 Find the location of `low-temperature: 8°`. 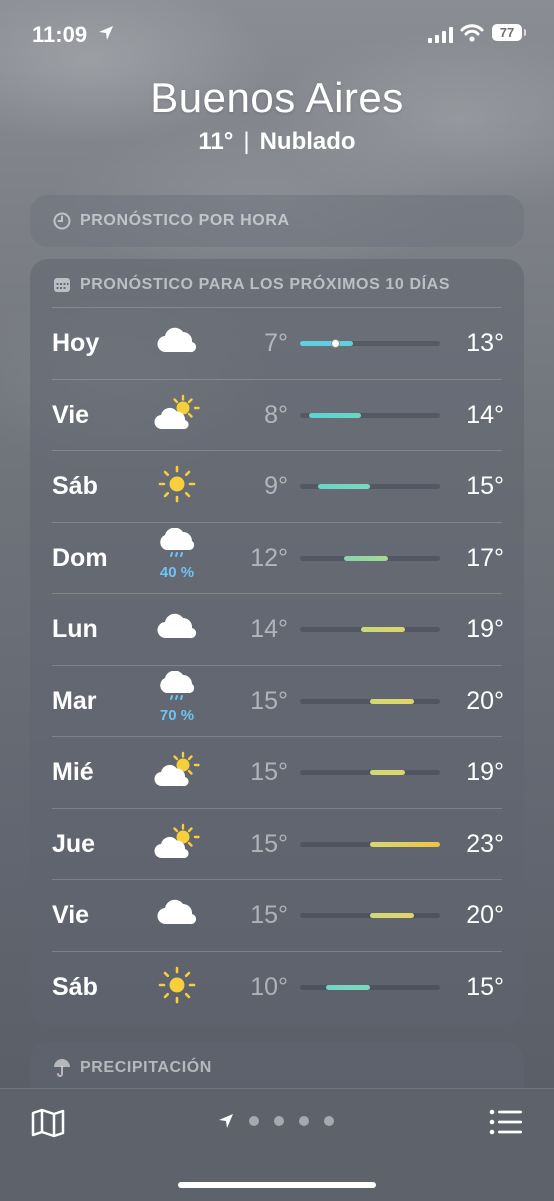

low-temperature: 8° is located at coordinates (276, 414).